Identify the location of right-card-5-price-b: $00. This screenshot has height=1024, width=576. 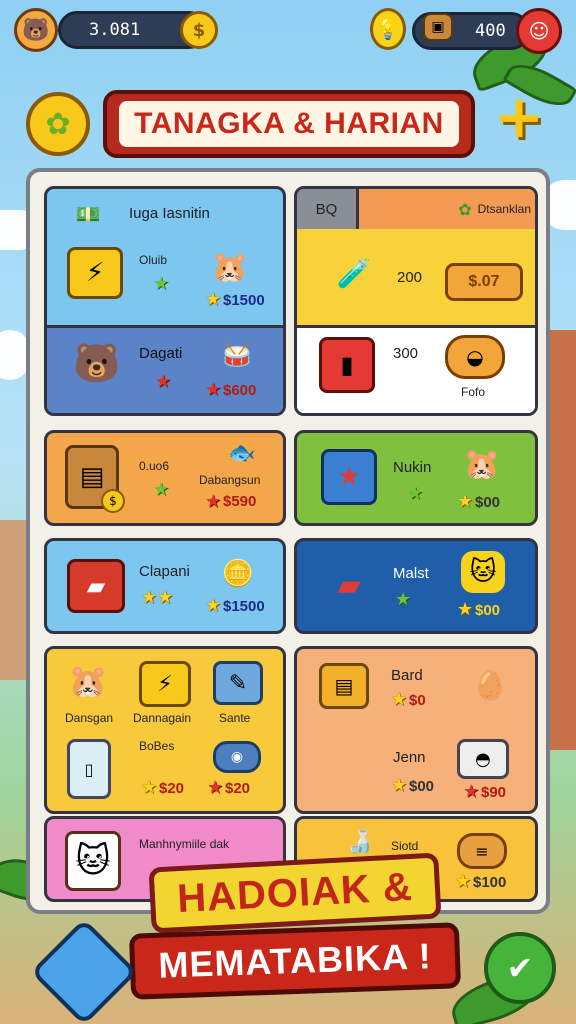
(422, 786).